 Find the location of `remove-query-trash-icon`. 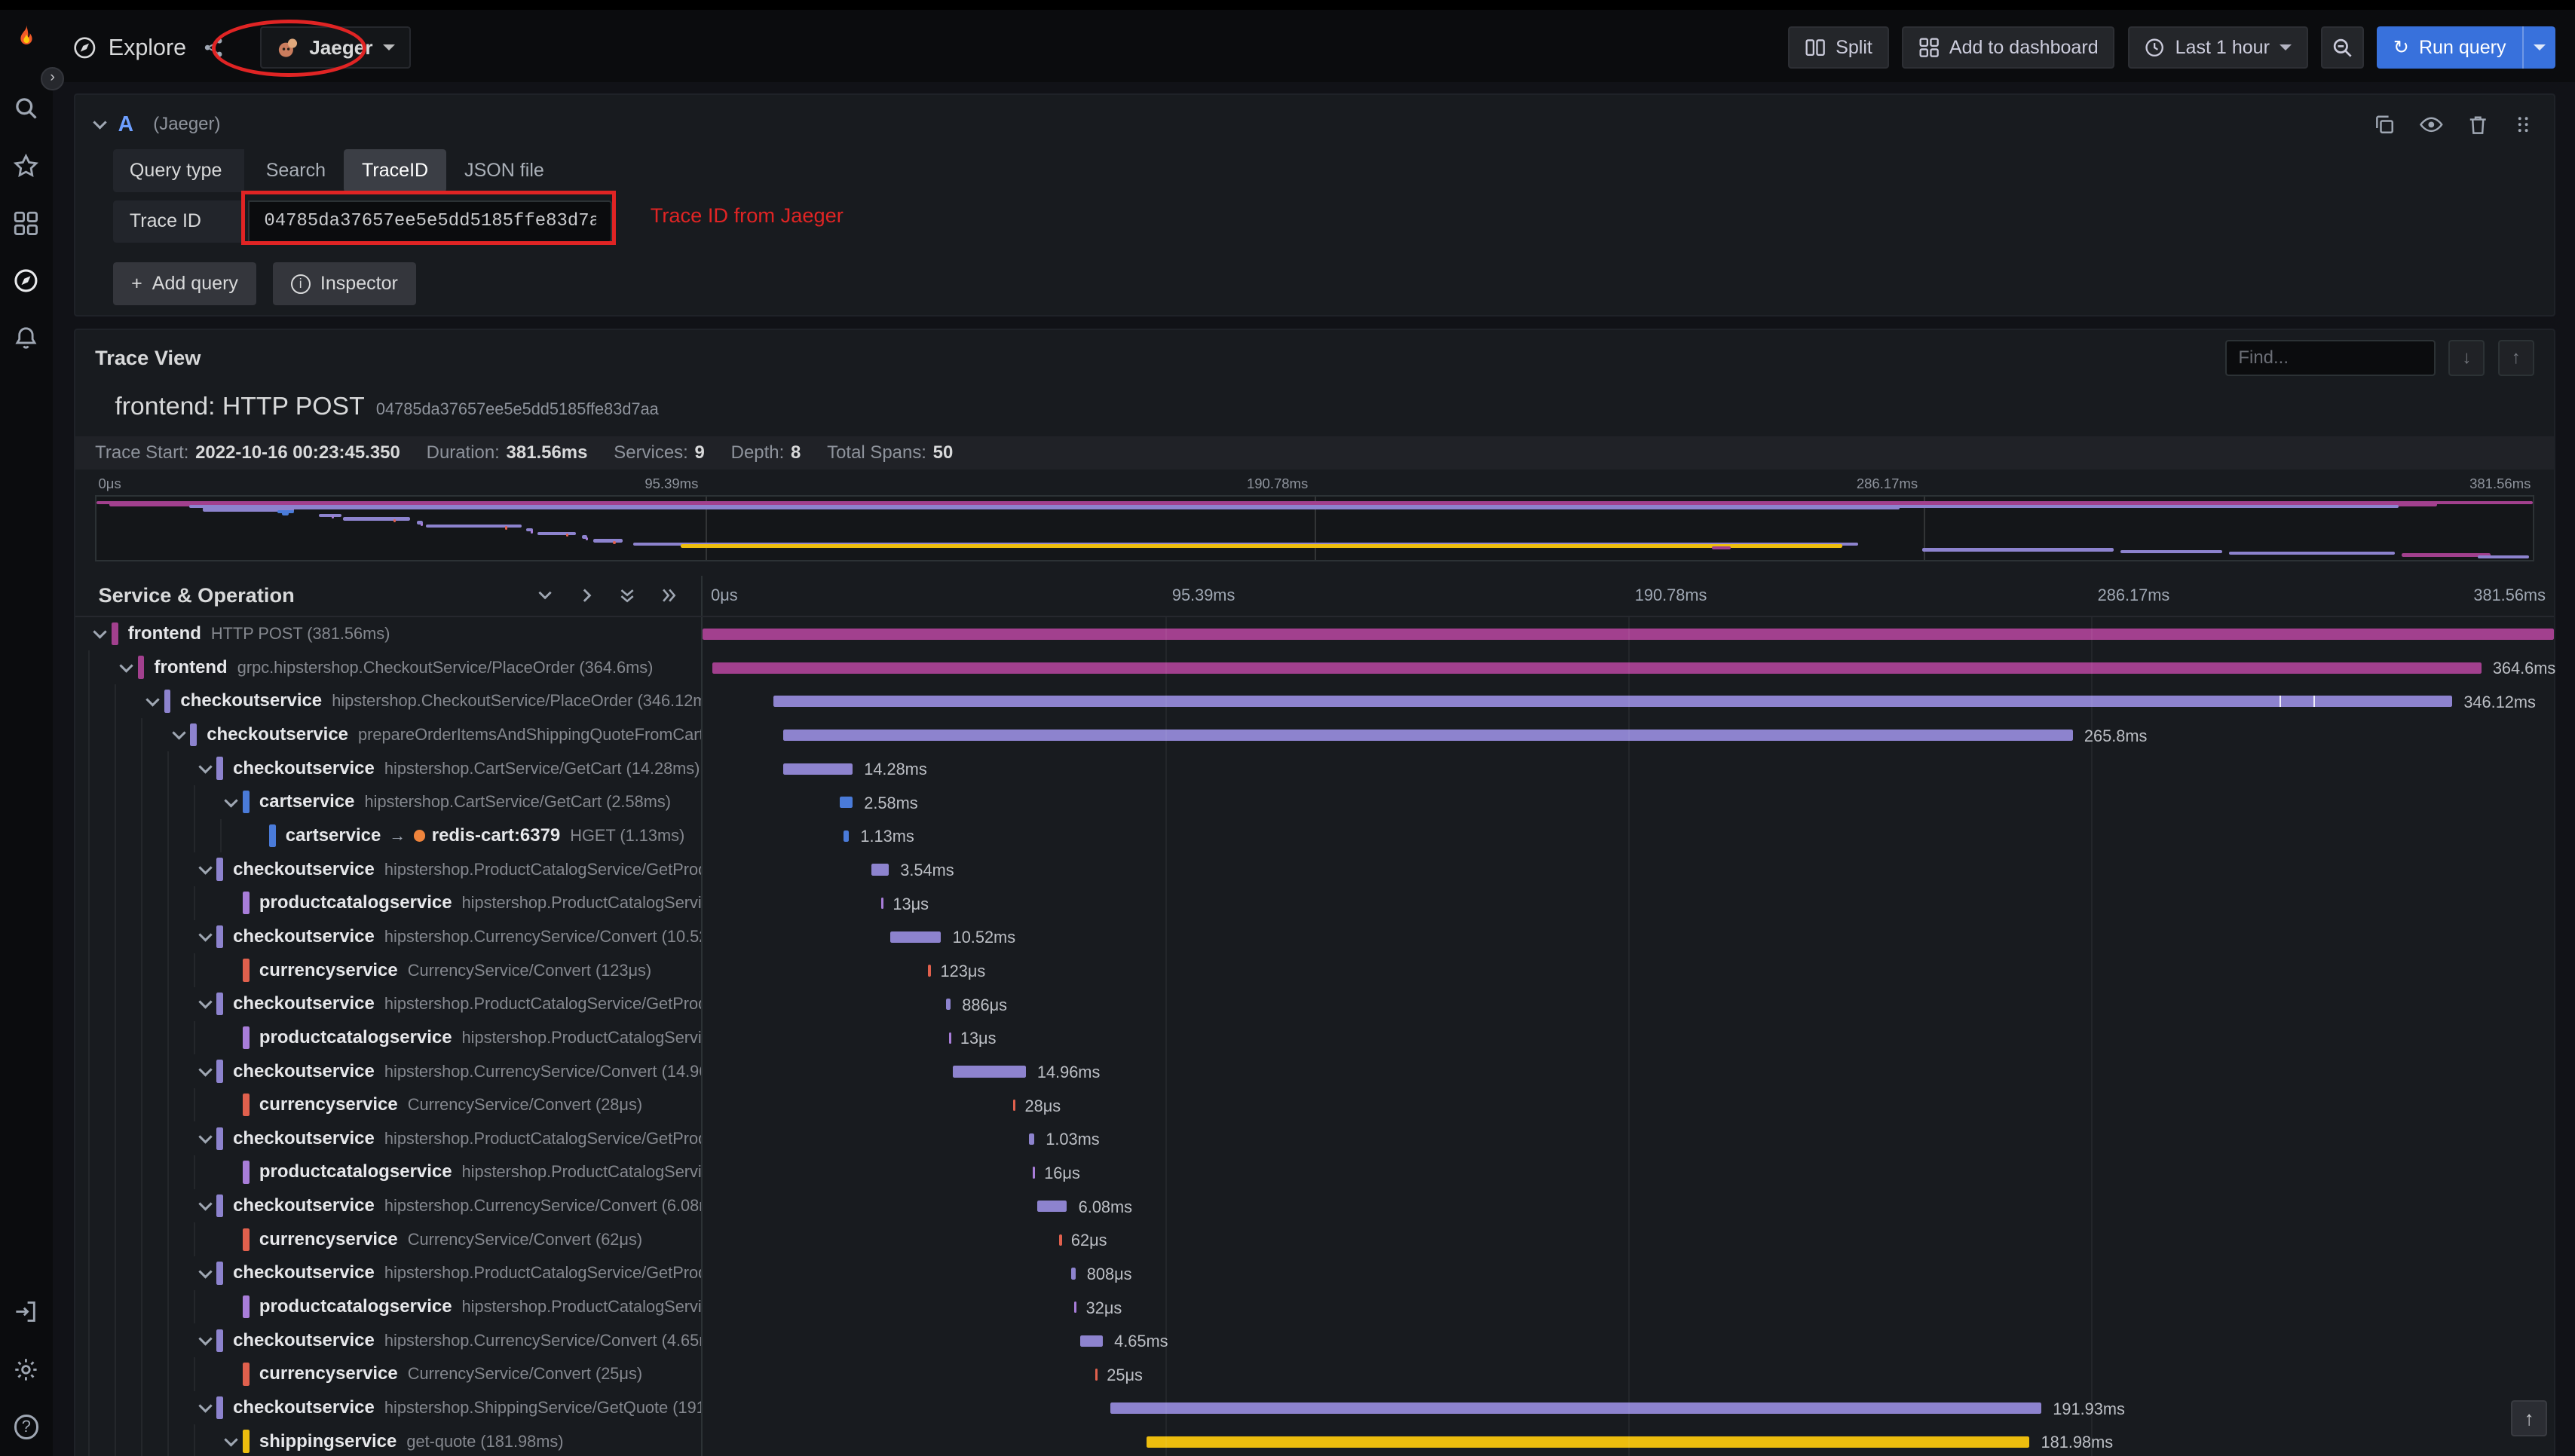

remove-query-trash-icon is located at coordinates (2477, 124).